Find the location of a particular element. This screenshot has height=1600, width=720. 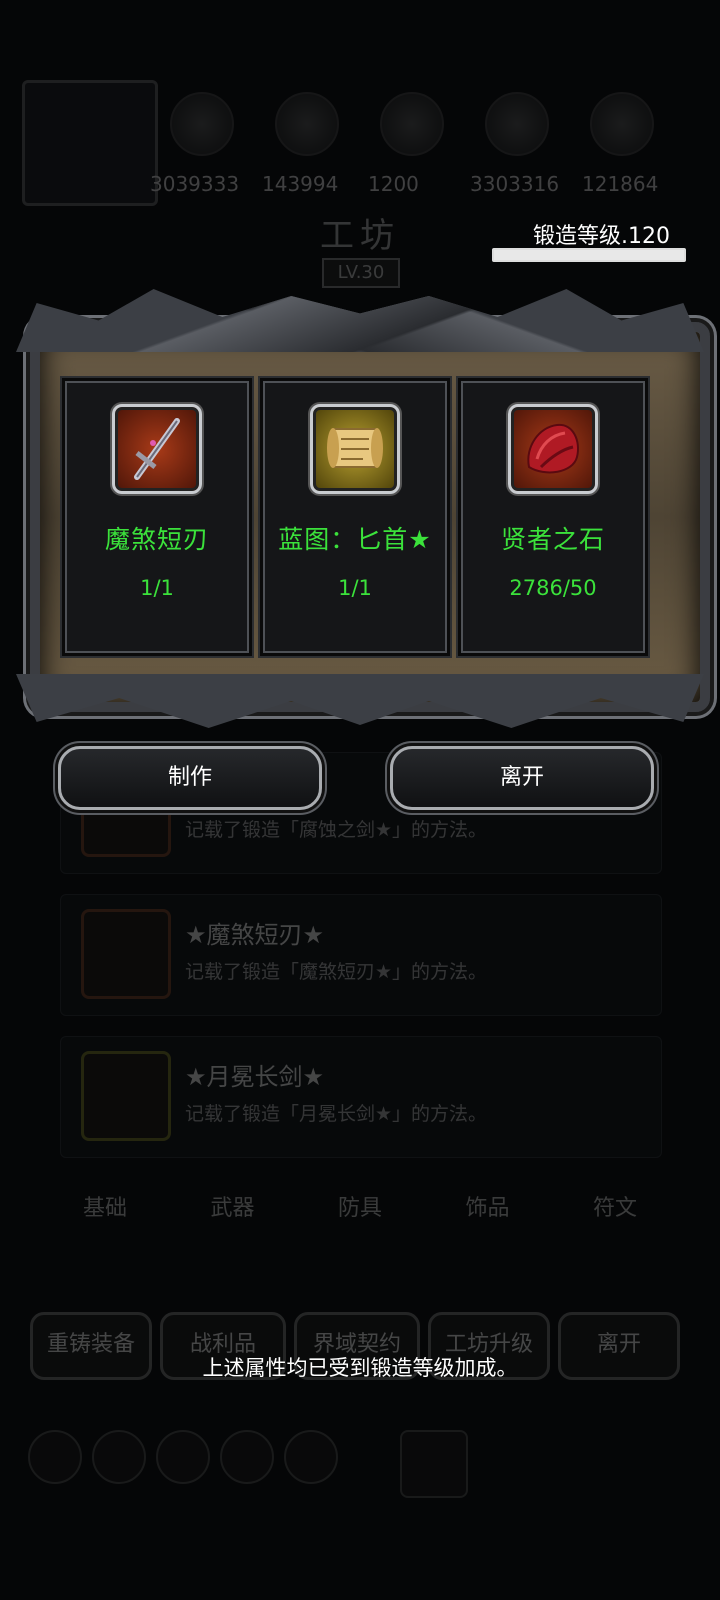

forge-bonus-notice: 上述属性均已受到锻造等级加成。 is located at coordinates (360, 1368).